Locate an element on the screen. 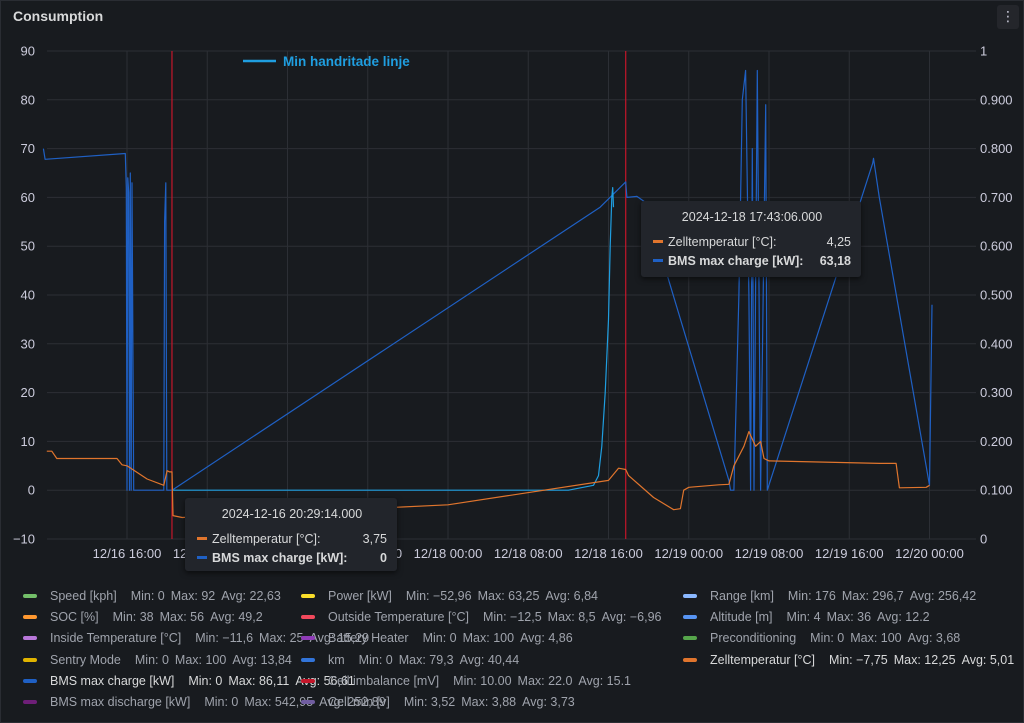 Image resolution: width=1024 pixels, height=723 pixels. tooltip-row-value: 3,75 is located at coordinates (374, 538).